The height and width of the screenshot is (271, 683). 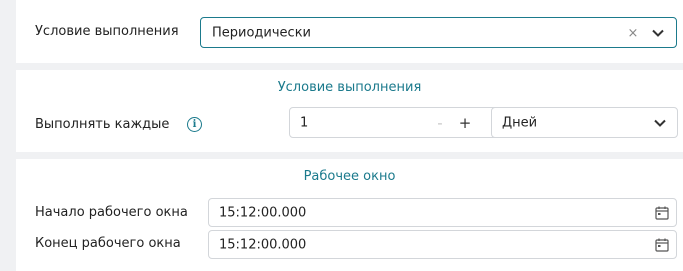 What do you see at coordinates (584, 122) in the screenshot?
I see `interval-unit-select: Дней` at bounding box center [584, 122].